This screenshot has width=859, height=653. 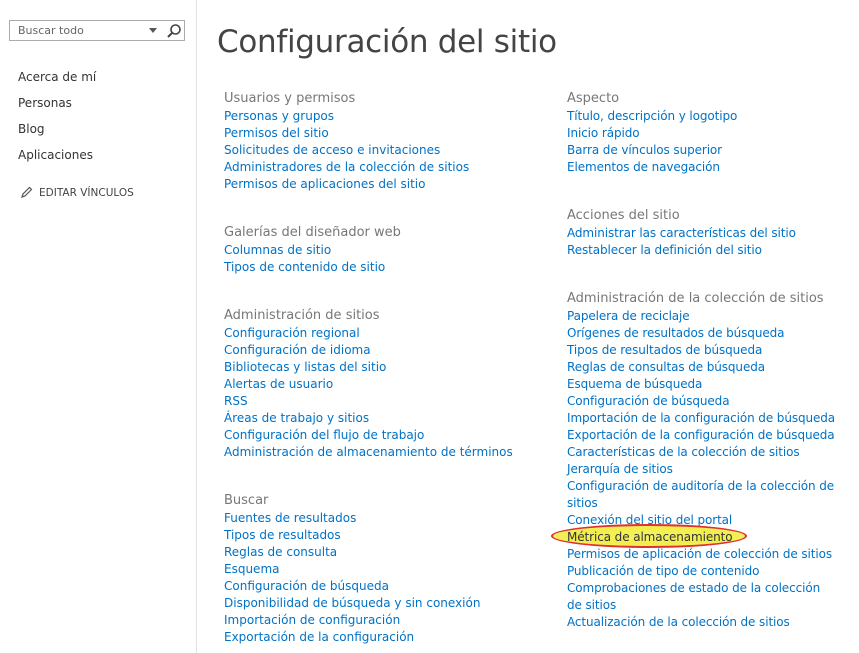 I want to click on link-rss: RSS, so click(x=368, y=401).